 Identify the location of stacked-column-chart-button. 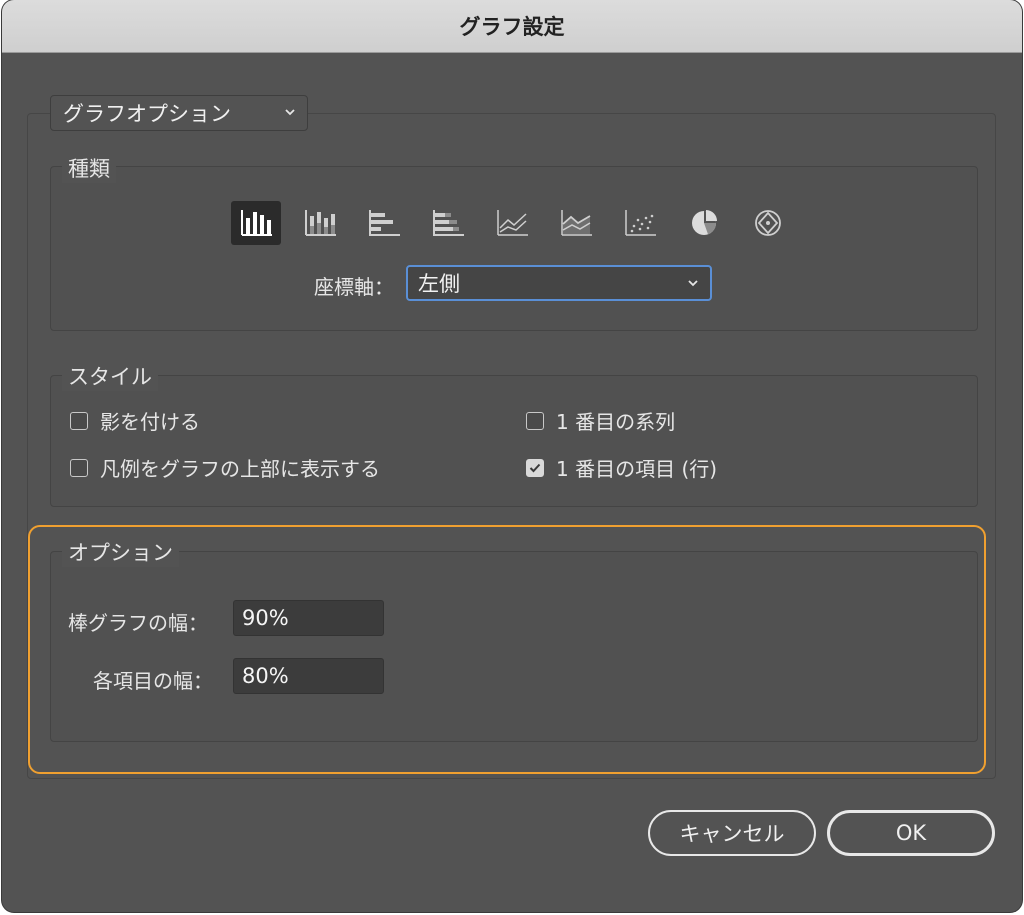
(320, 223).